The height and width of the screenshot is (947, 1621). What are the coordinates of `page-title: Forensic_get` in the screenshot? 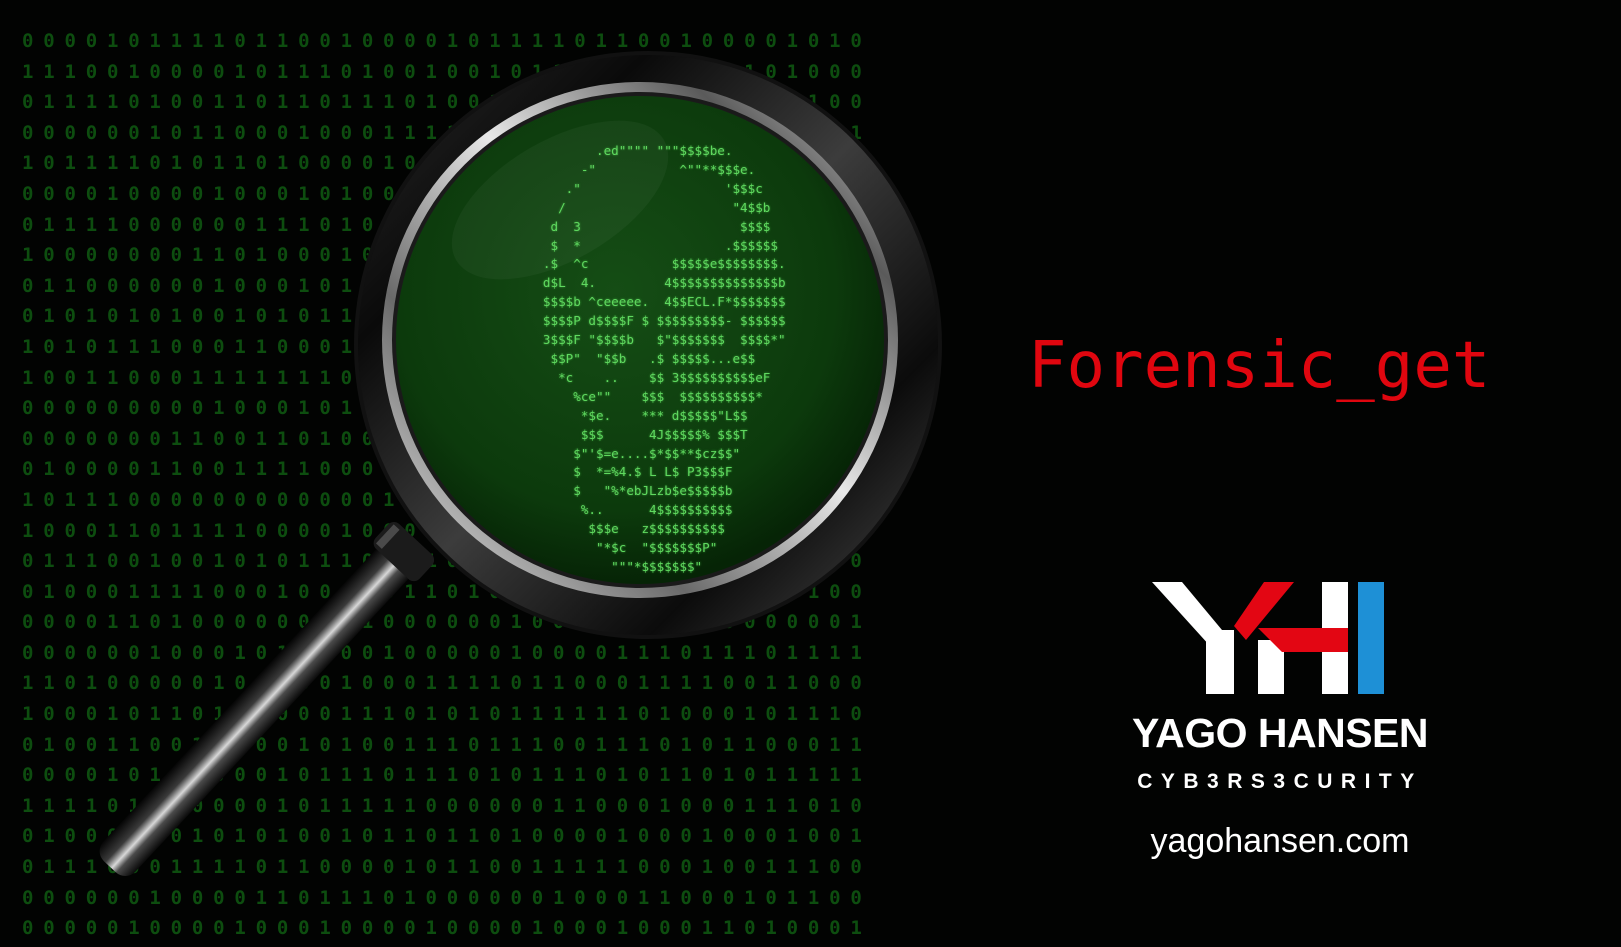 It's located at (1259, 366).